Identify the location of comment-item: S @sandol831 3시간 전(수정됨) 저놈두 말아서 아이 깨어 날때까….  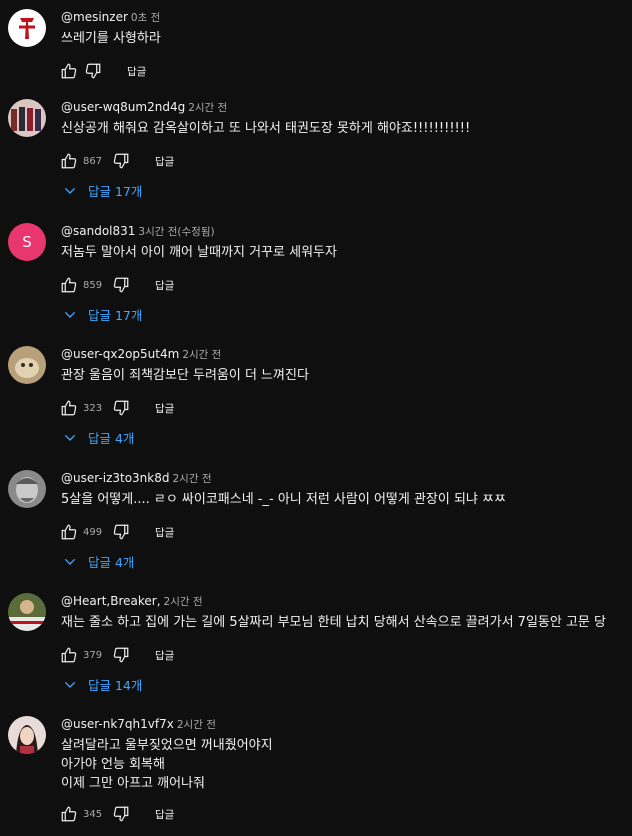
(316, 283).